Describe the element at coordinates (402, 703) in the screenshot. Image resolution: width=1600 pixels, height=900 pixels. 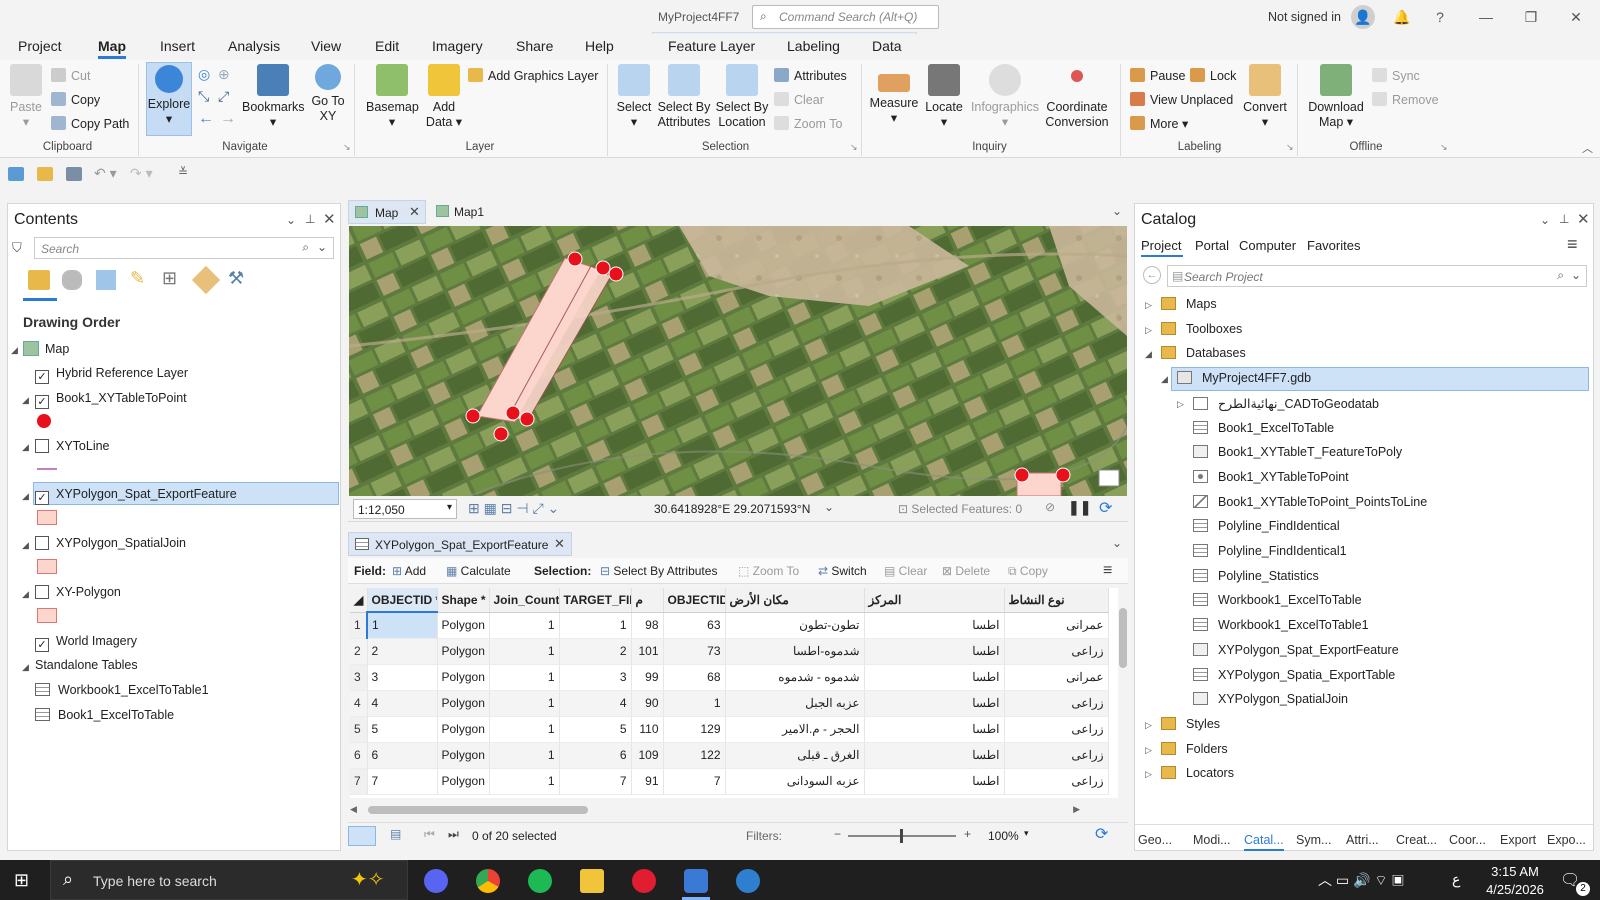
I see `objectid-cell: 4` at that location.